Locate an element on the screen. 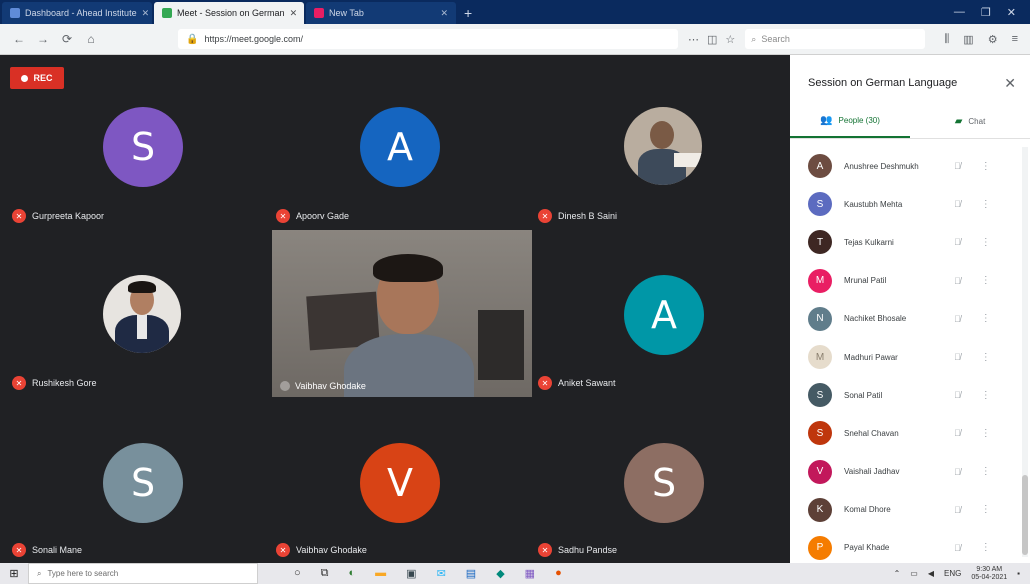  presenter-video: Vaibhav Ghodake is located at coordinates (402, 313).